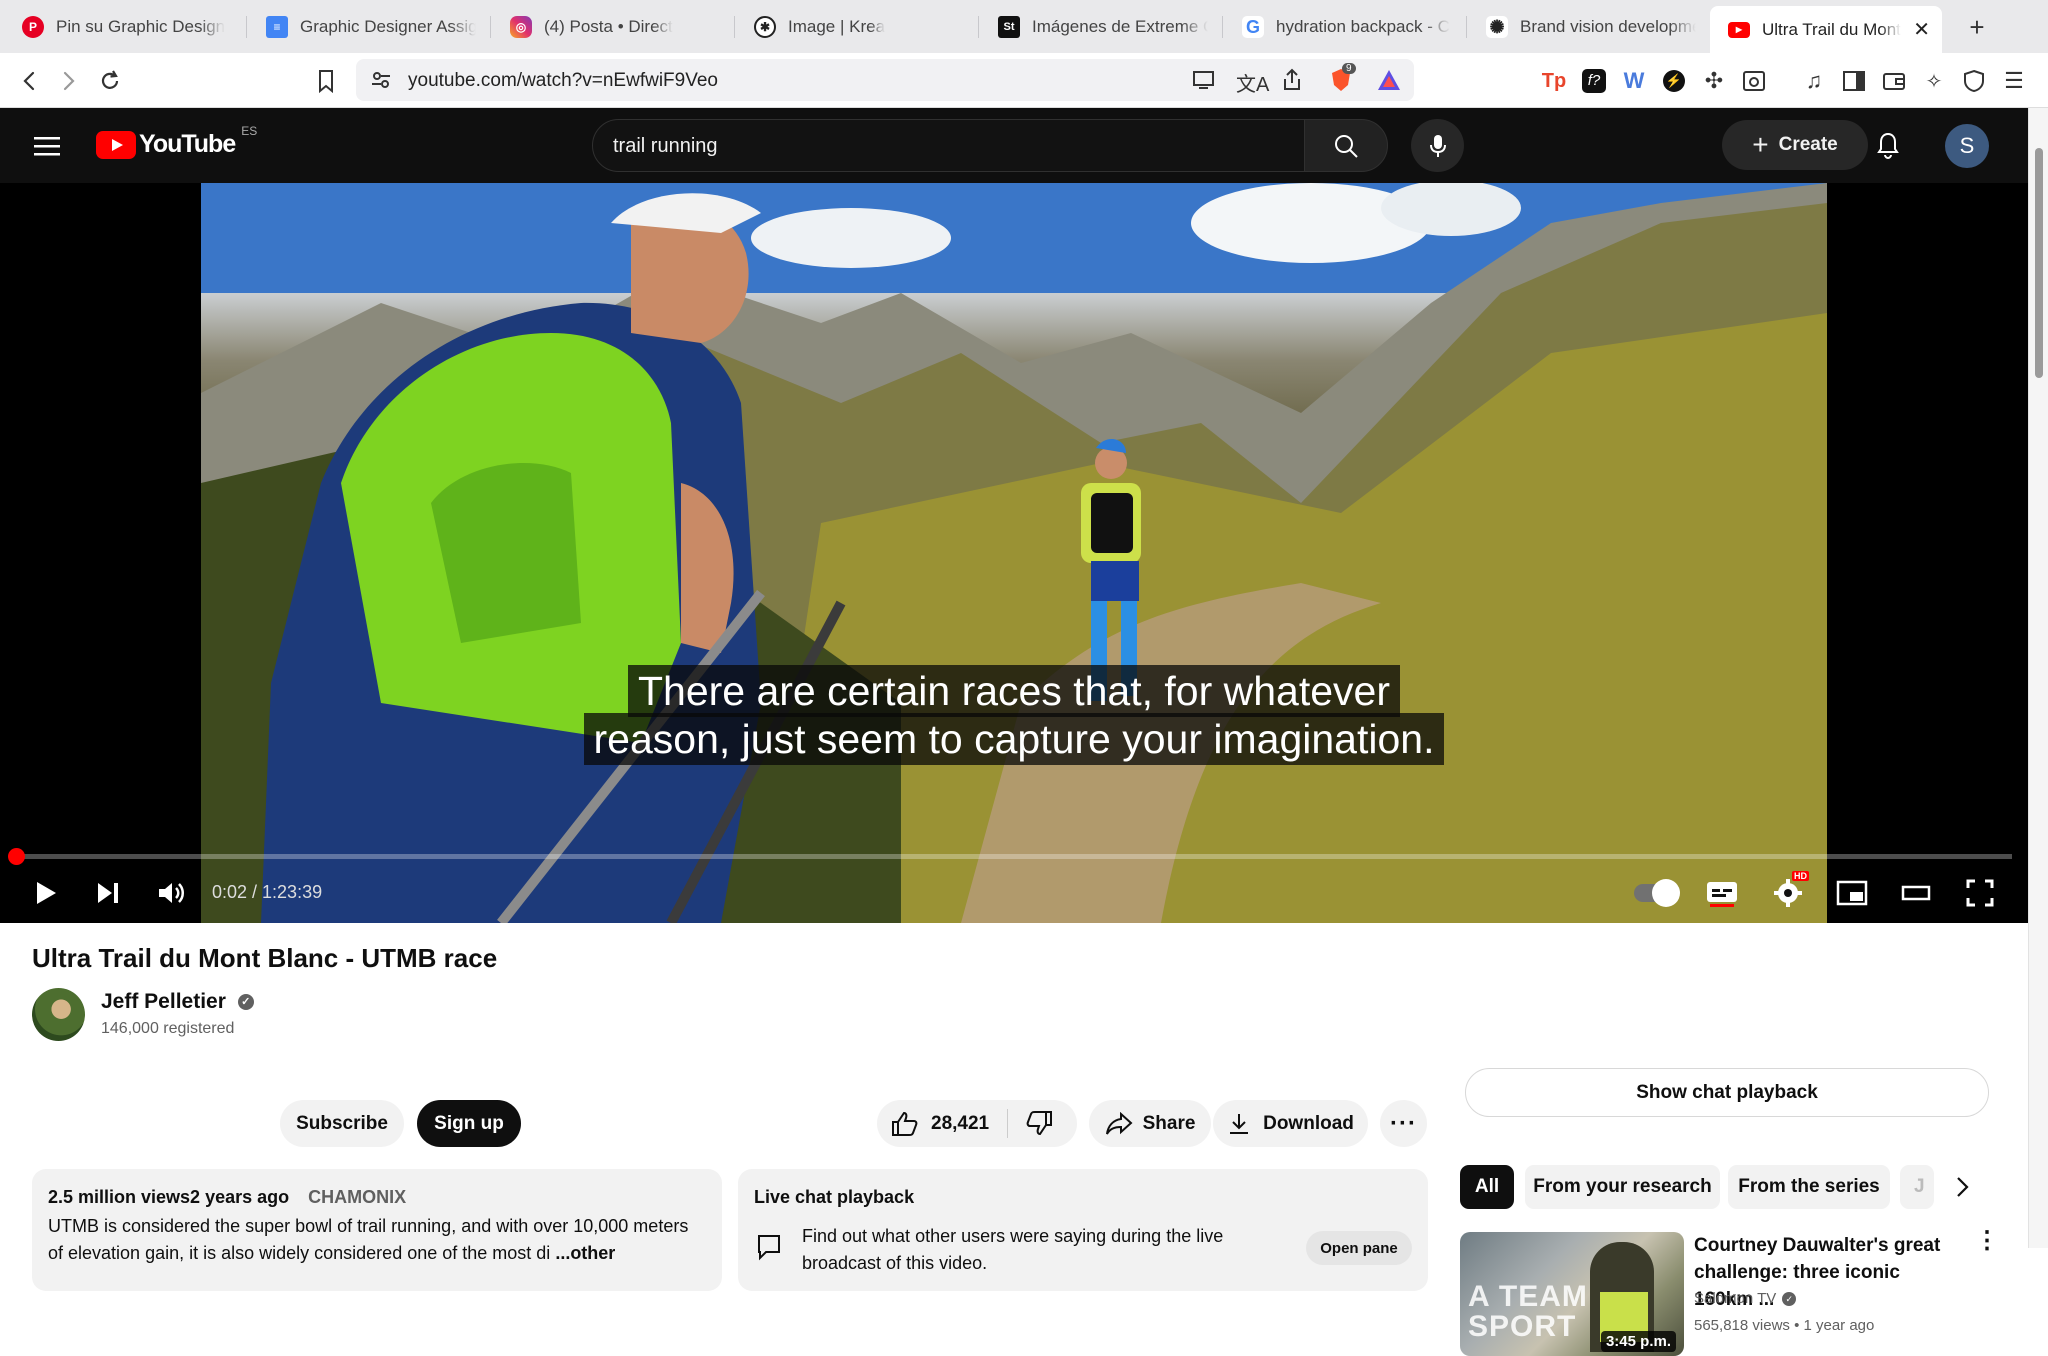  I want to click on channel-name: Jeff Pelletier ✓, so click(177, 1002).